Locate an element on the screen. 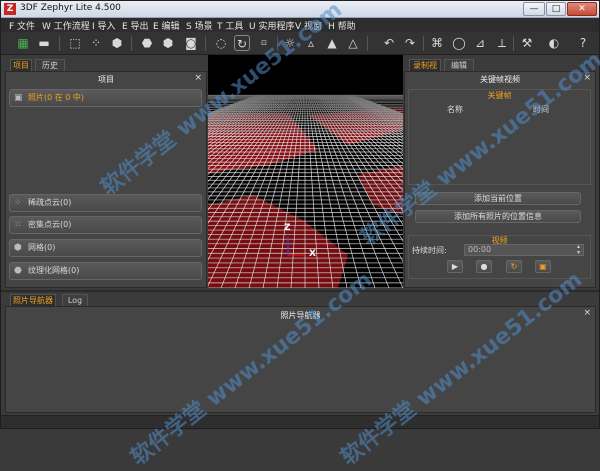 The width and height of the screenshot is (600, 471). redo-icon: ↷ is located at coordinates (410, 43).